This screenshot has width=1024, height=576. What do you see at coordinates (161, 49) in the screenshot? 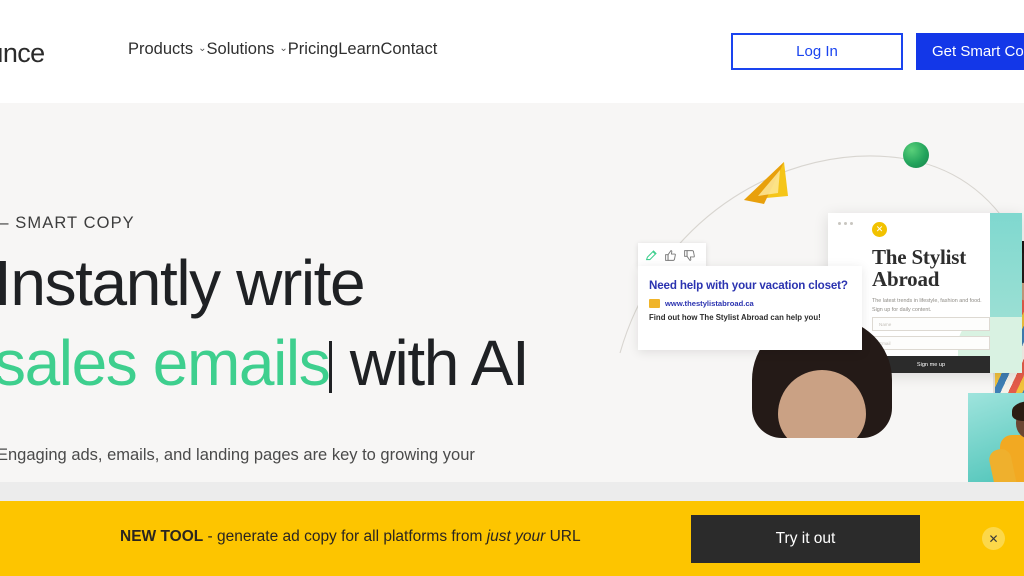
I see `nav-label-products: Products` at bounding box center [161, 49].